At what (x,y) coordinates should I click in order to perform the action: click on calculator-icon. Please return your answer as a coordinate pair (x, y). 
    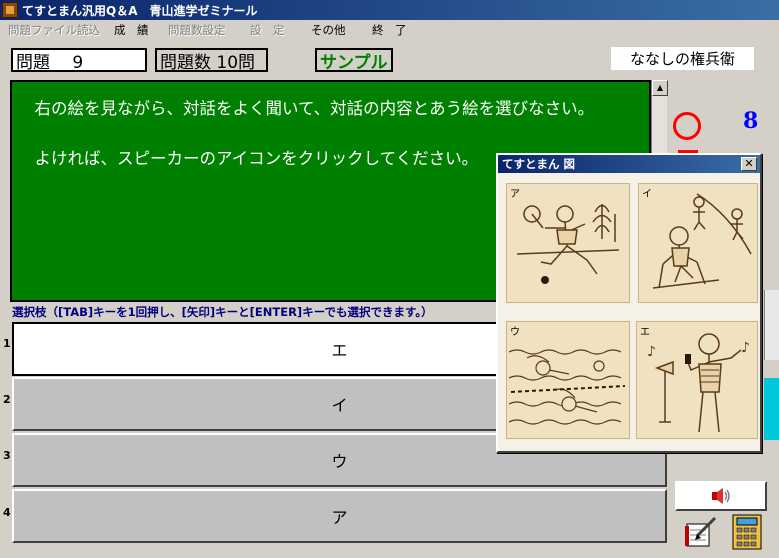
    Looking at the image, I should click on (747, 532).